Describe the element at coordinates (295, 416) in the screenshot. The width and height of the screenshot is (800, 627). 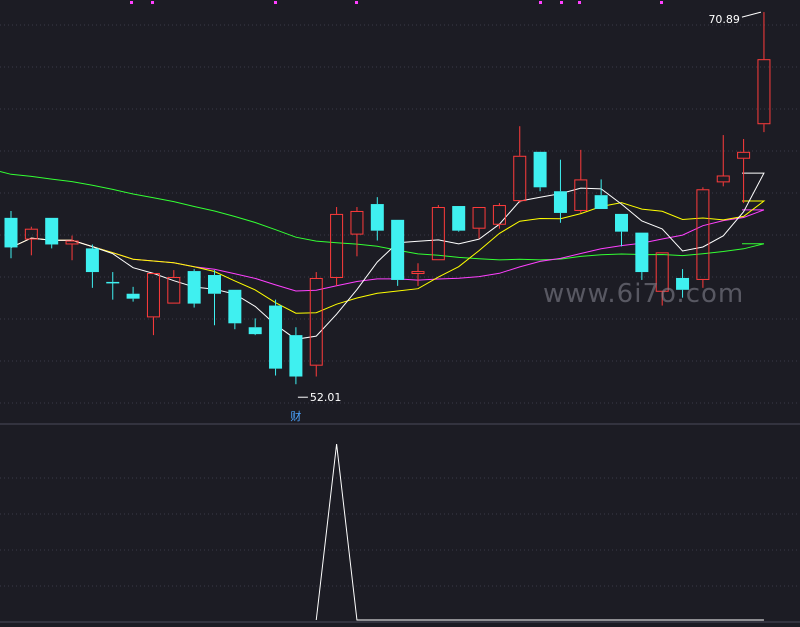
I see `financial-report-marker: 财` at that location.